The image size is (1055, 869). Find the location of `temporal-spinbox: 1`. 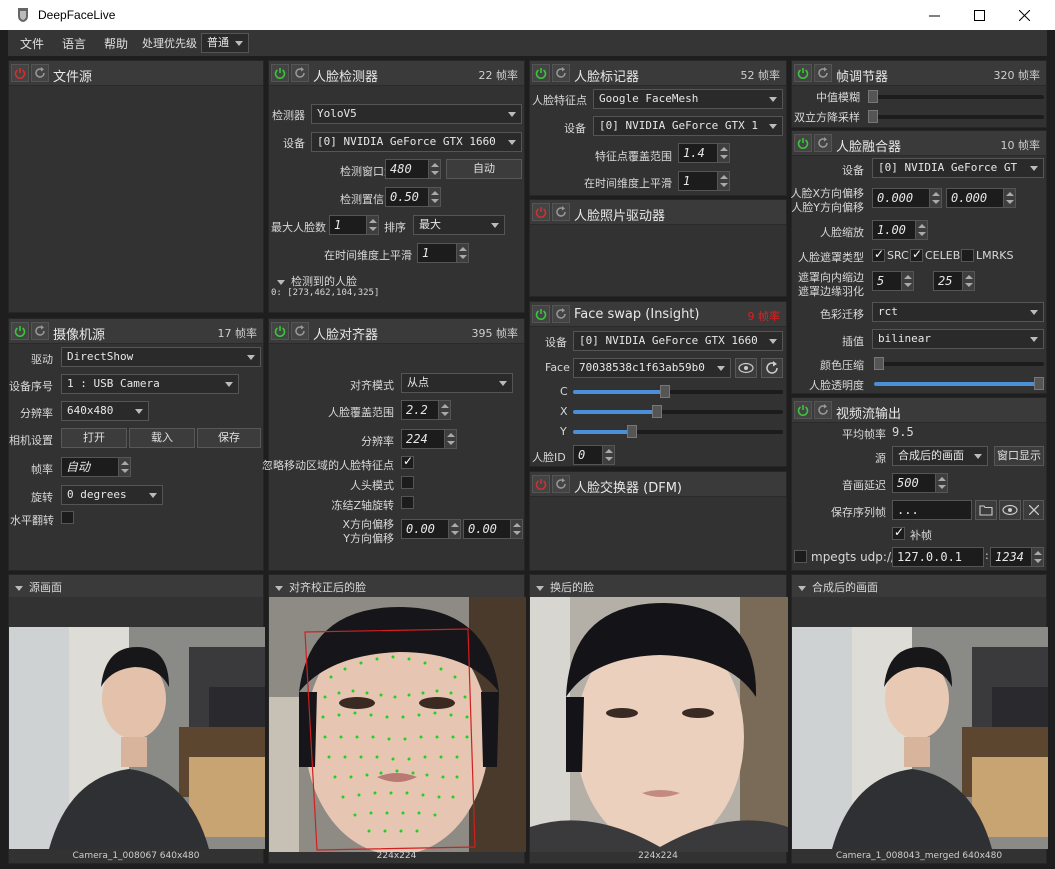

temporal-spinbox: 1 is located at coordinates (443, 253).